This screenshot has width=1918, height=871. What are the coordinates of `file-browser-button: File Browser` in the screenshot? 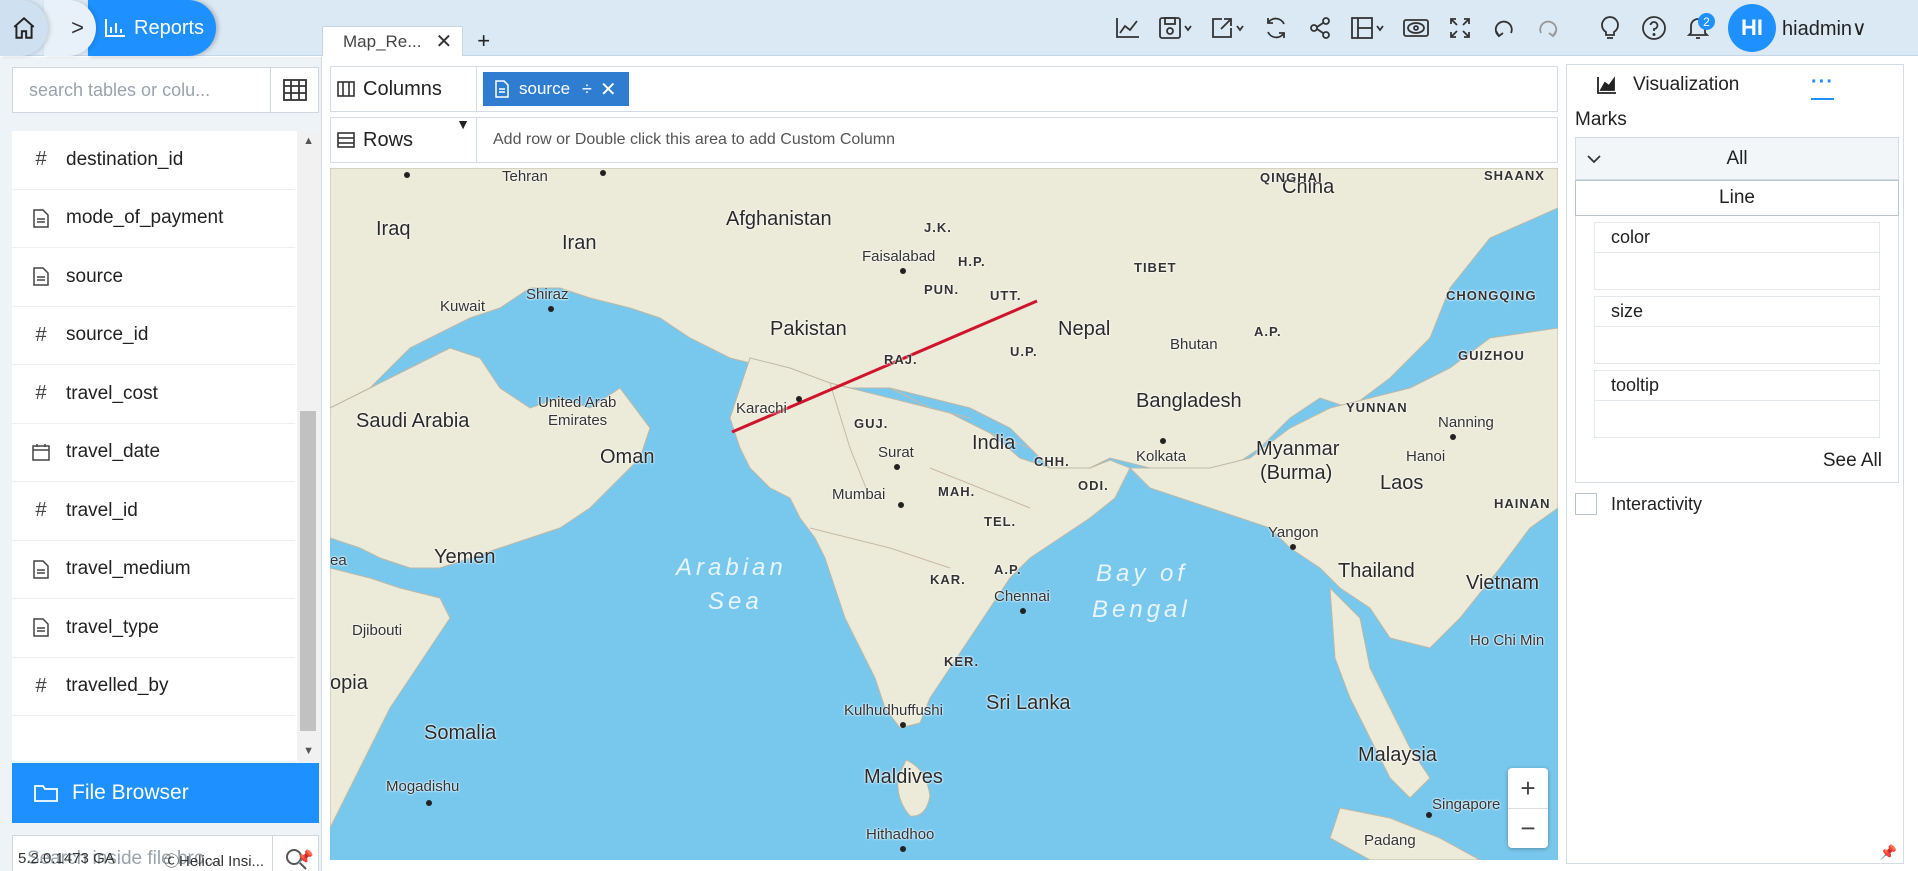 It's located at (165, 793).